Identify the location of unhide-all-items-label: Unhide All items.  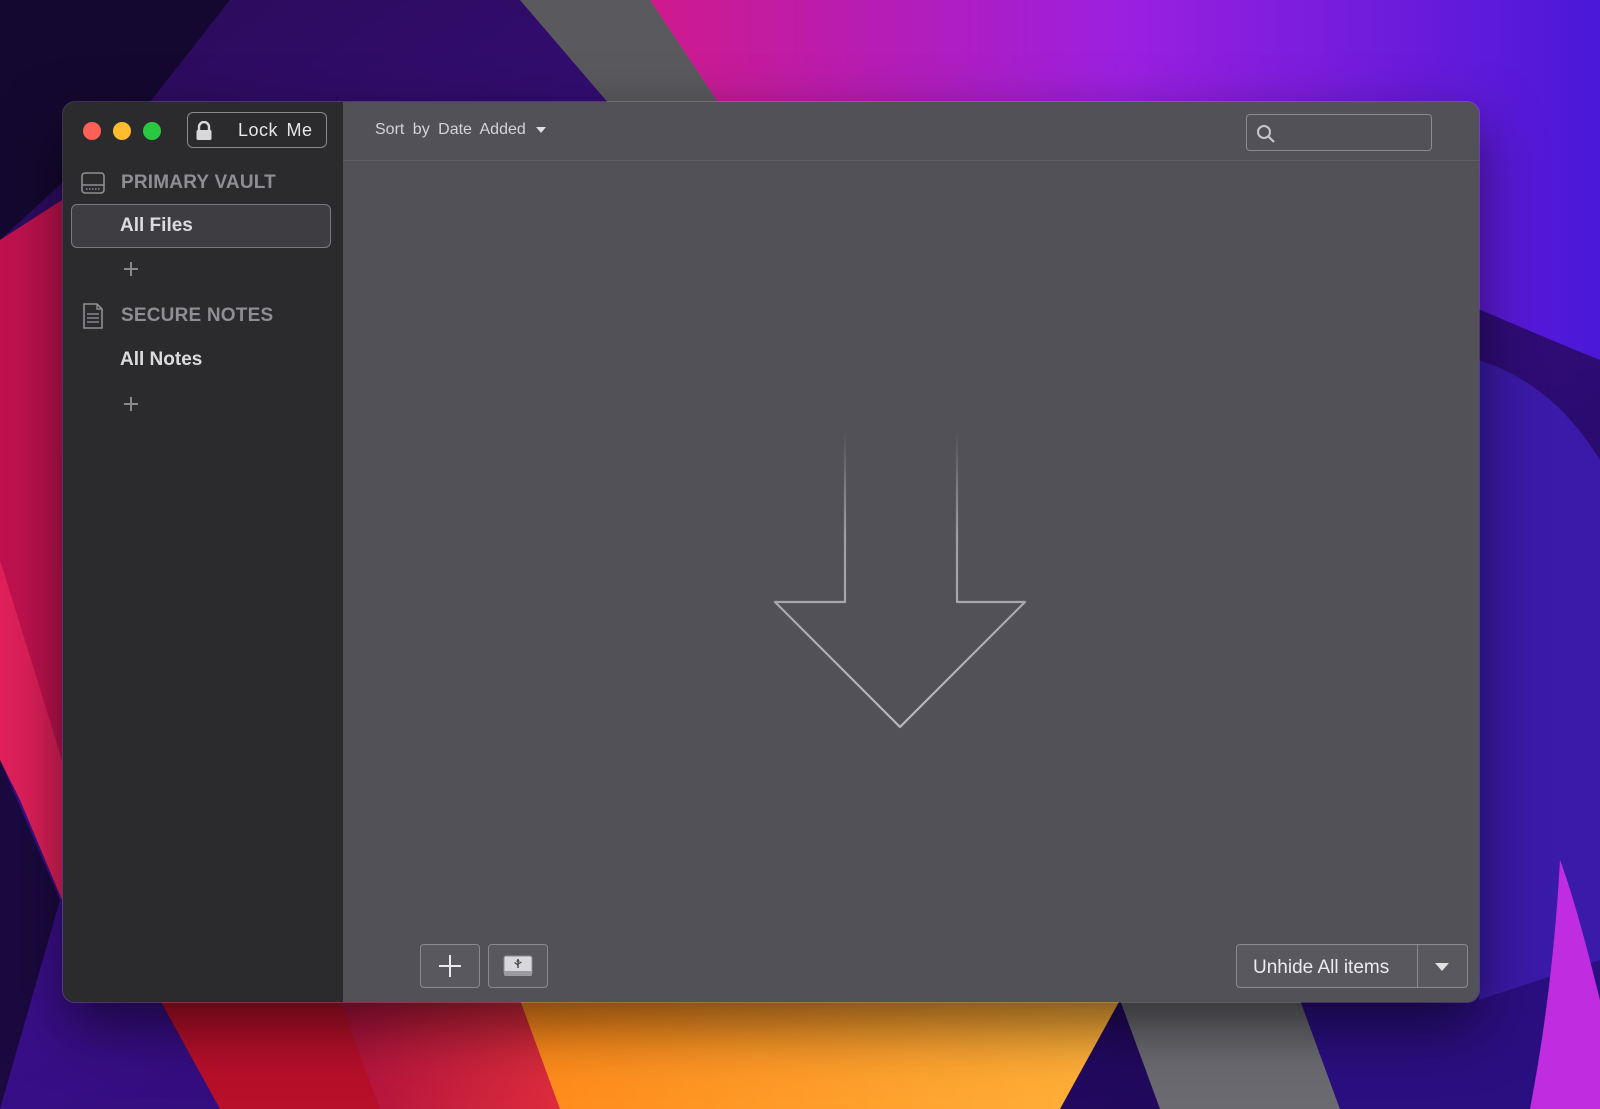
(1321, 967).